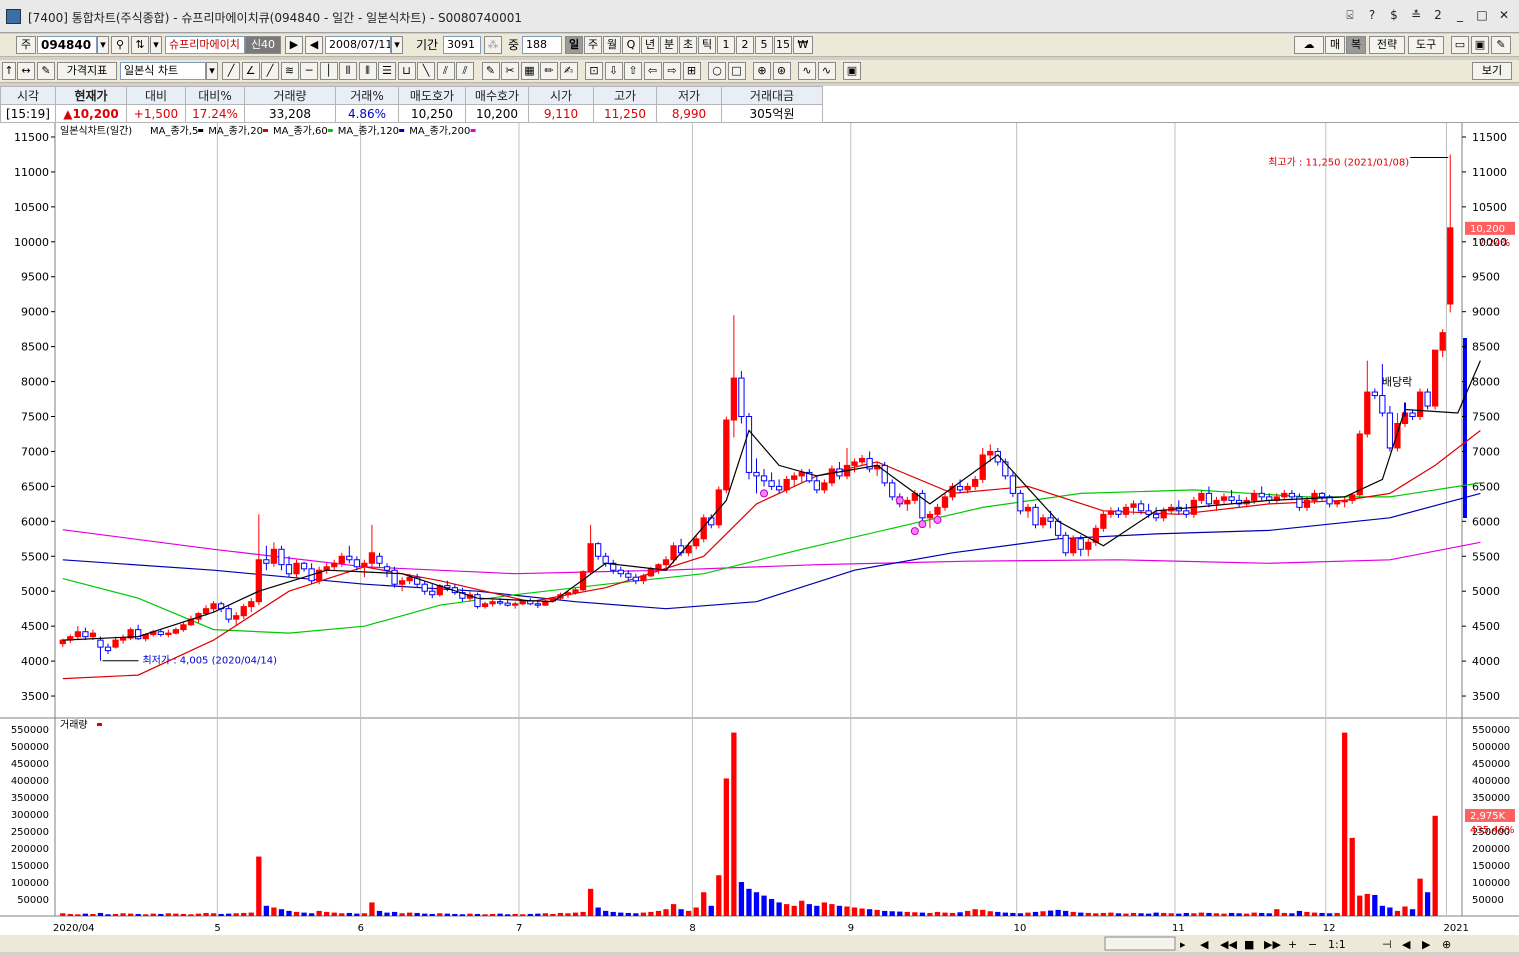 The width and height of the screenshot is (1519, 955). I want to click on interval-day: 일, so click(574, 45).